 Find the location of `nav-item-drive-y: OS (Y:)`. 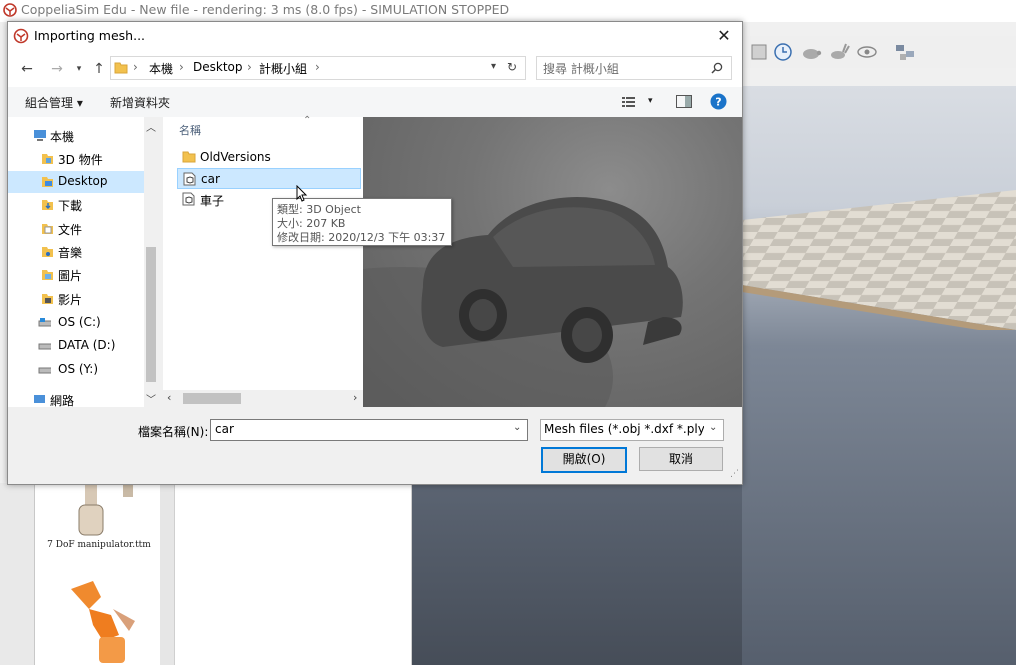

nav-item-drive-y: OS (Y:) is located at coordinates (76, 370).